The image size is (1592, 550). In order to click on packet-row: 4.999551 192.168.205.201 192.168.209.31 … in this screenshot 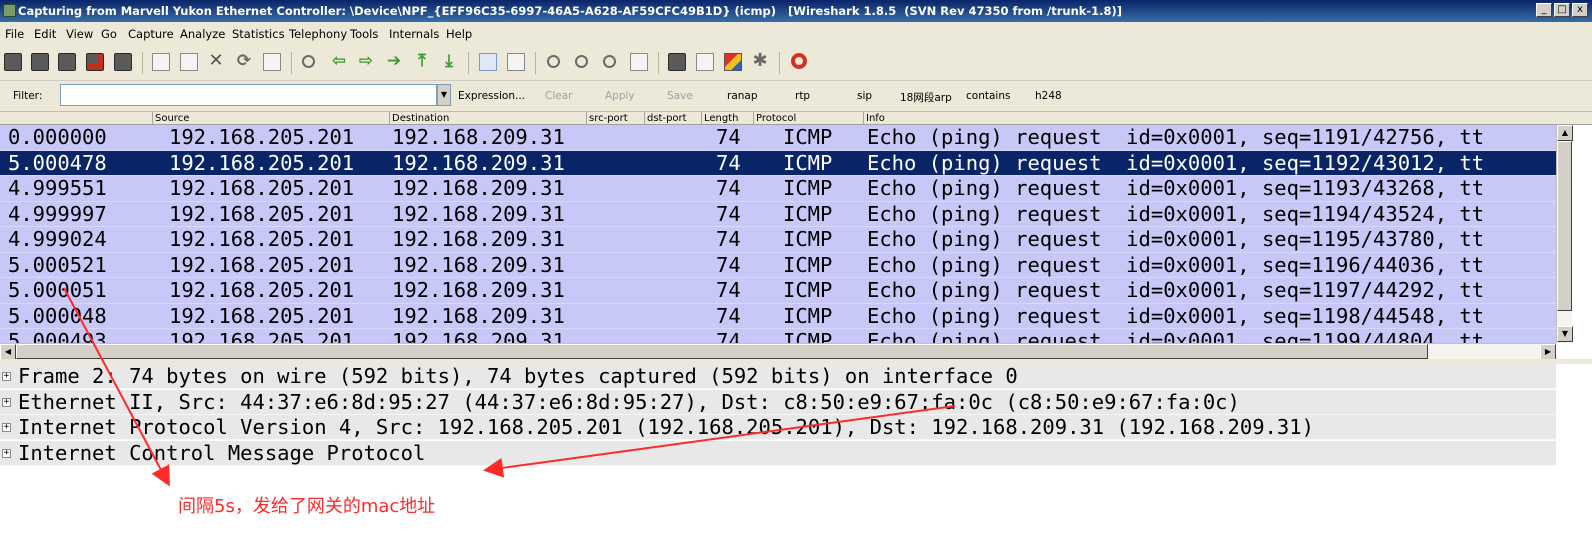, I will do `click(778, 189)`.